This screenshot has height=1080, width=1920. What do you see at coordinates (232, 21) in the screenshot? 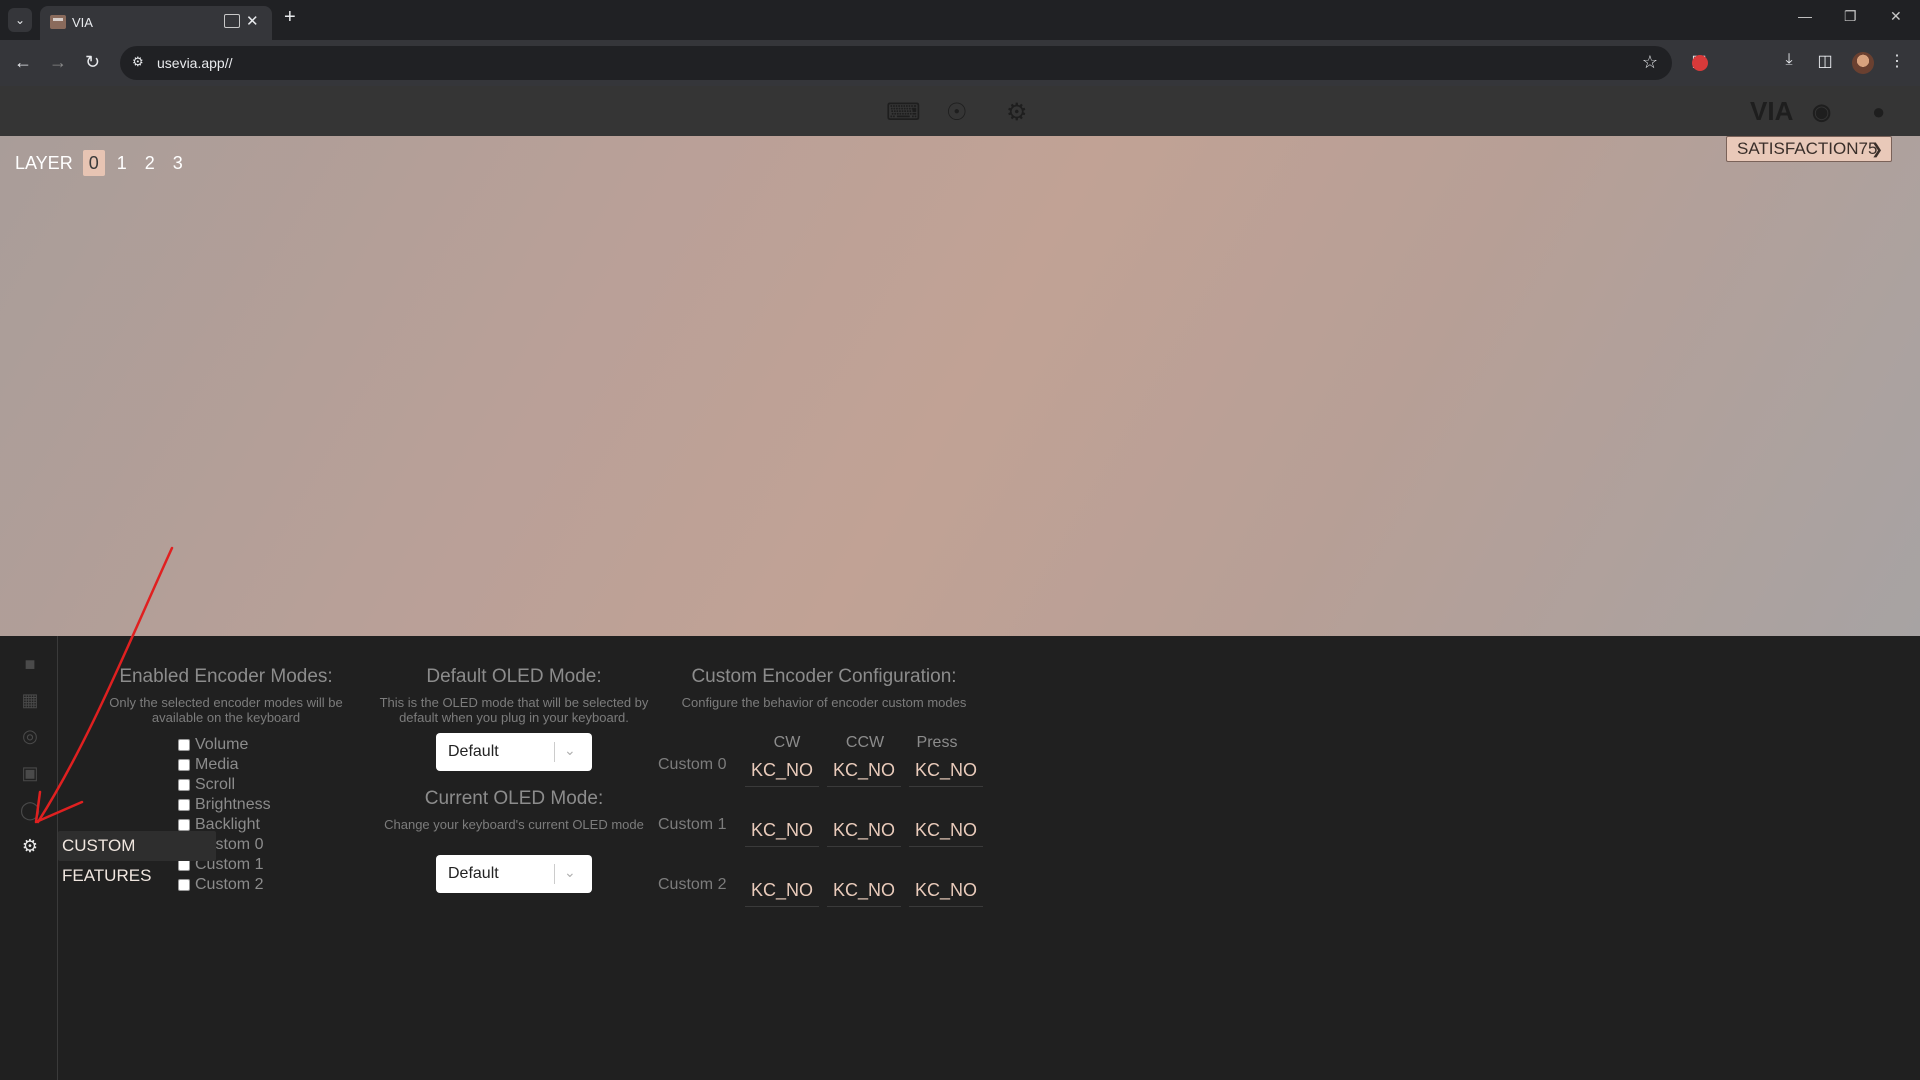
I see `keyboard-icon` at bounding box center [232, 21].